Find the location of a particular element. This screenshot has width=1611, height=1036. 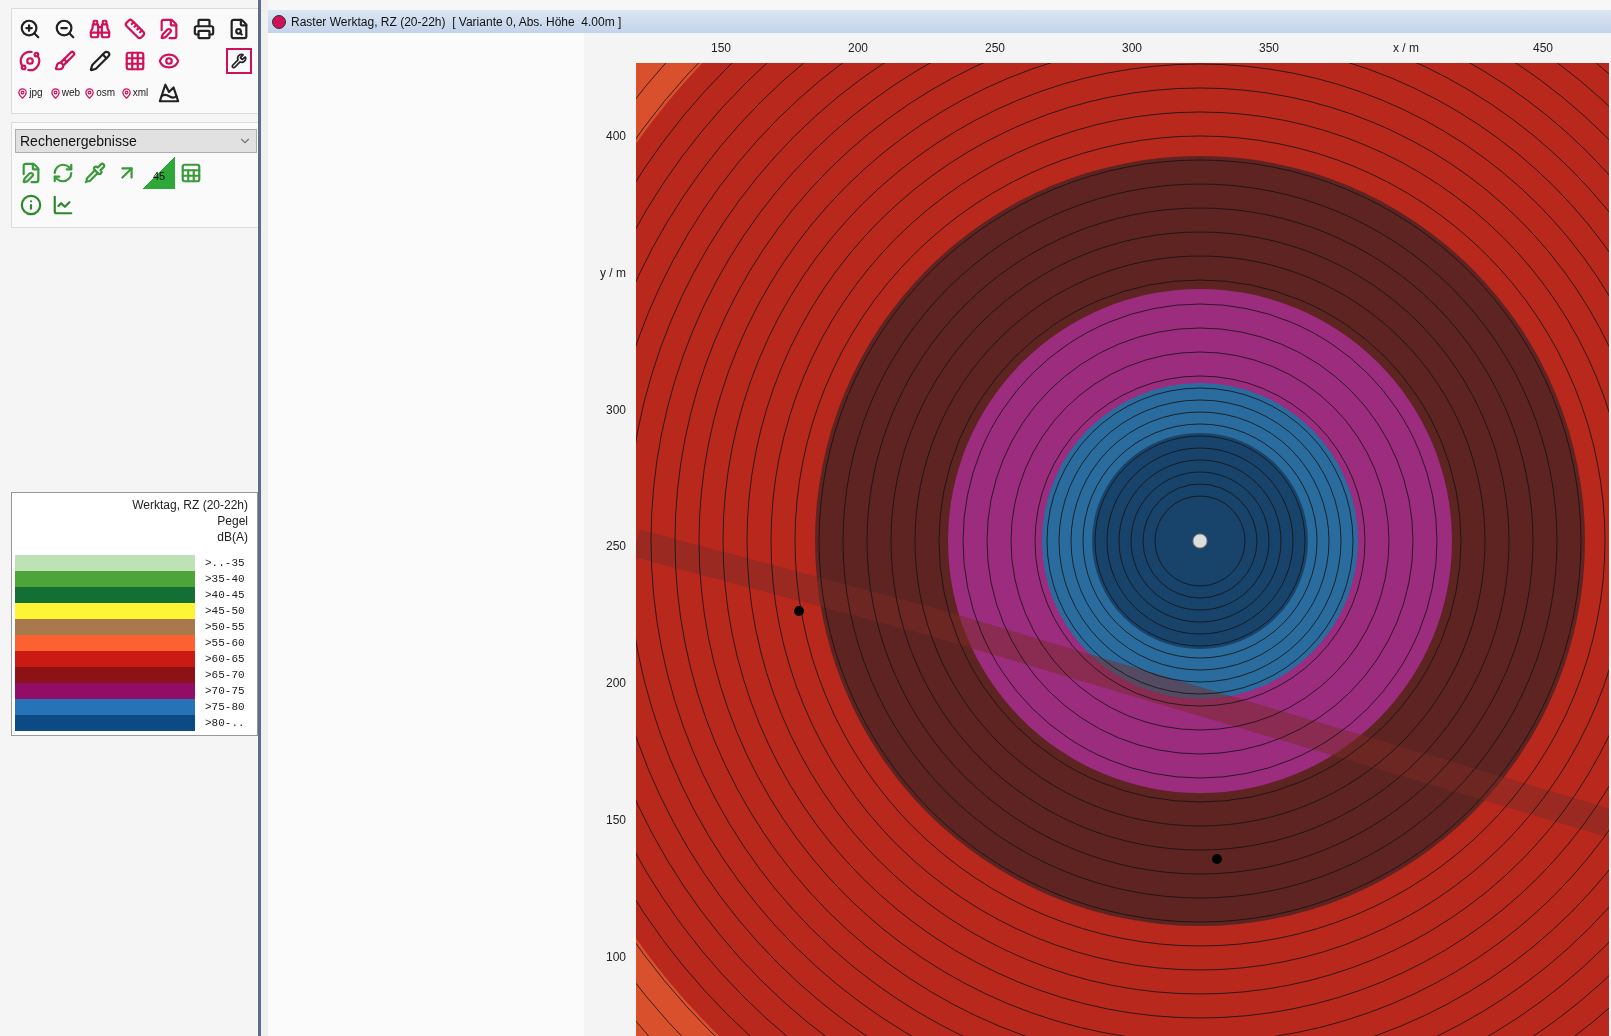

x-axis-label: 300 is located at coordinates (1132, 48).